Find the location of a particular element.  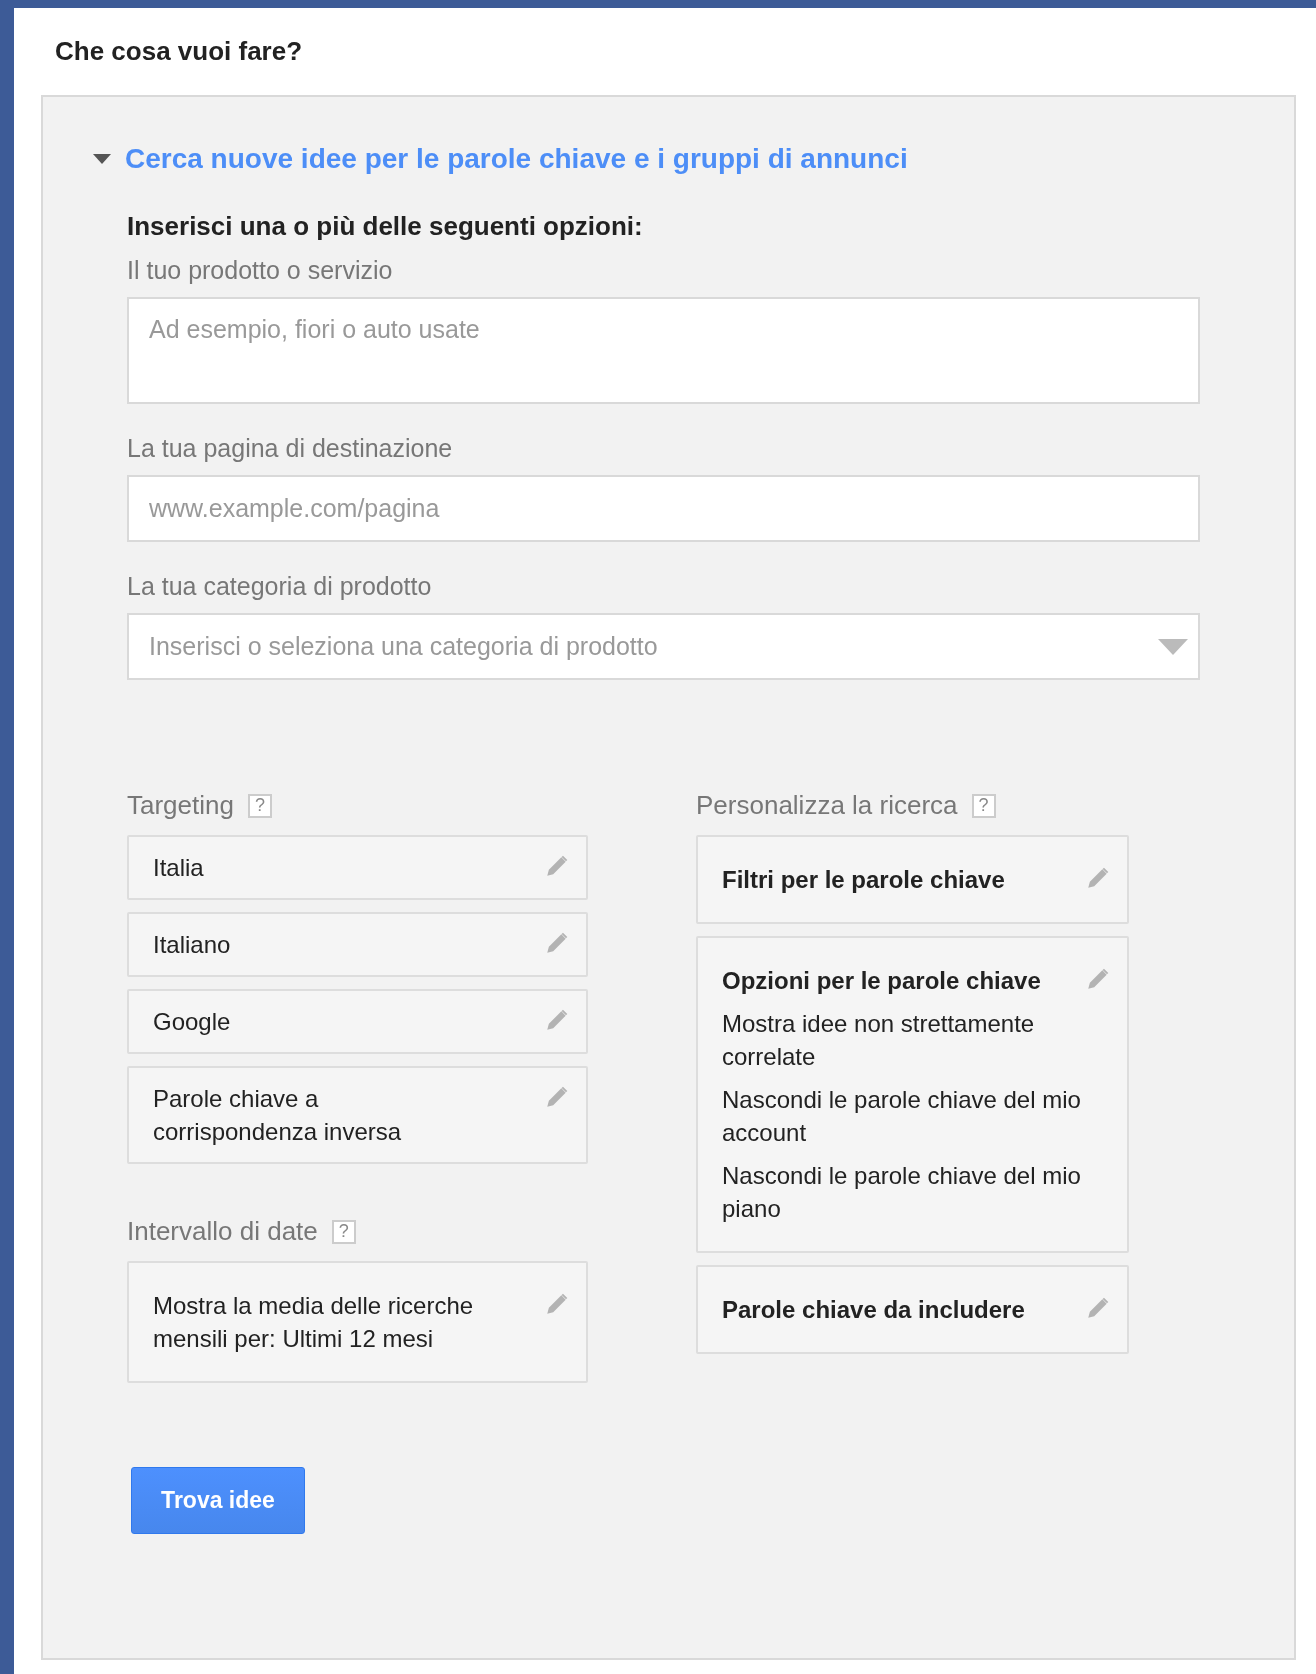

card-title: Parole chiave da includere is located at coordinates (873, 1310).